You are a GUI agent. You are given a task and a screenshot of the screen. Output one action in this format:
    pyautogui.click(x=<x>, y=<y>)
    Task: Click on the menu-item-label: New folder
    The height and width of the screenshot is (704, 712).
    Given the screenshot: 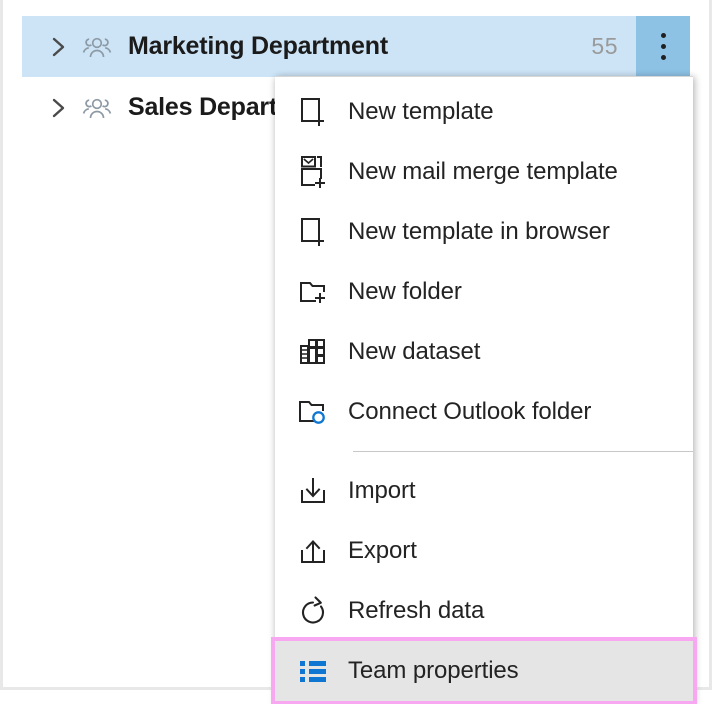 What is the action you would take?
    pyautogui.click(x=405, y=291)
    